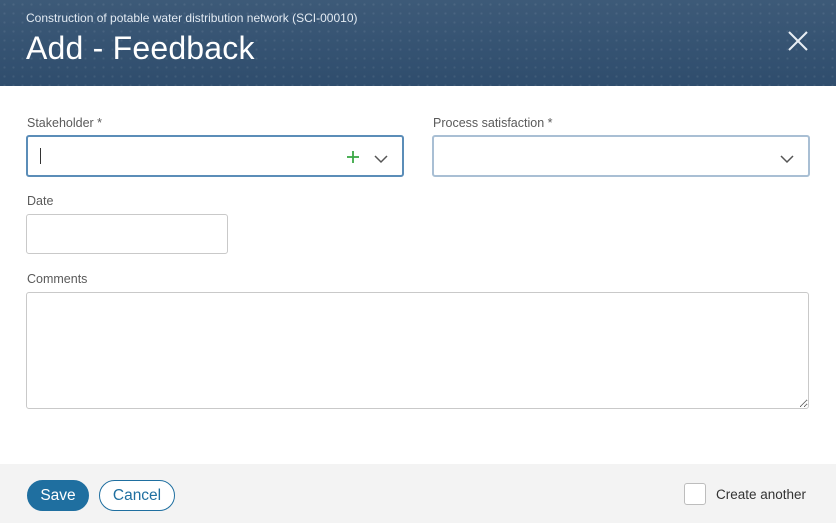 The height and width of the screenshot is (523, 836). I want to click on dialog-title: Add - Feedback, so click(140, 48).